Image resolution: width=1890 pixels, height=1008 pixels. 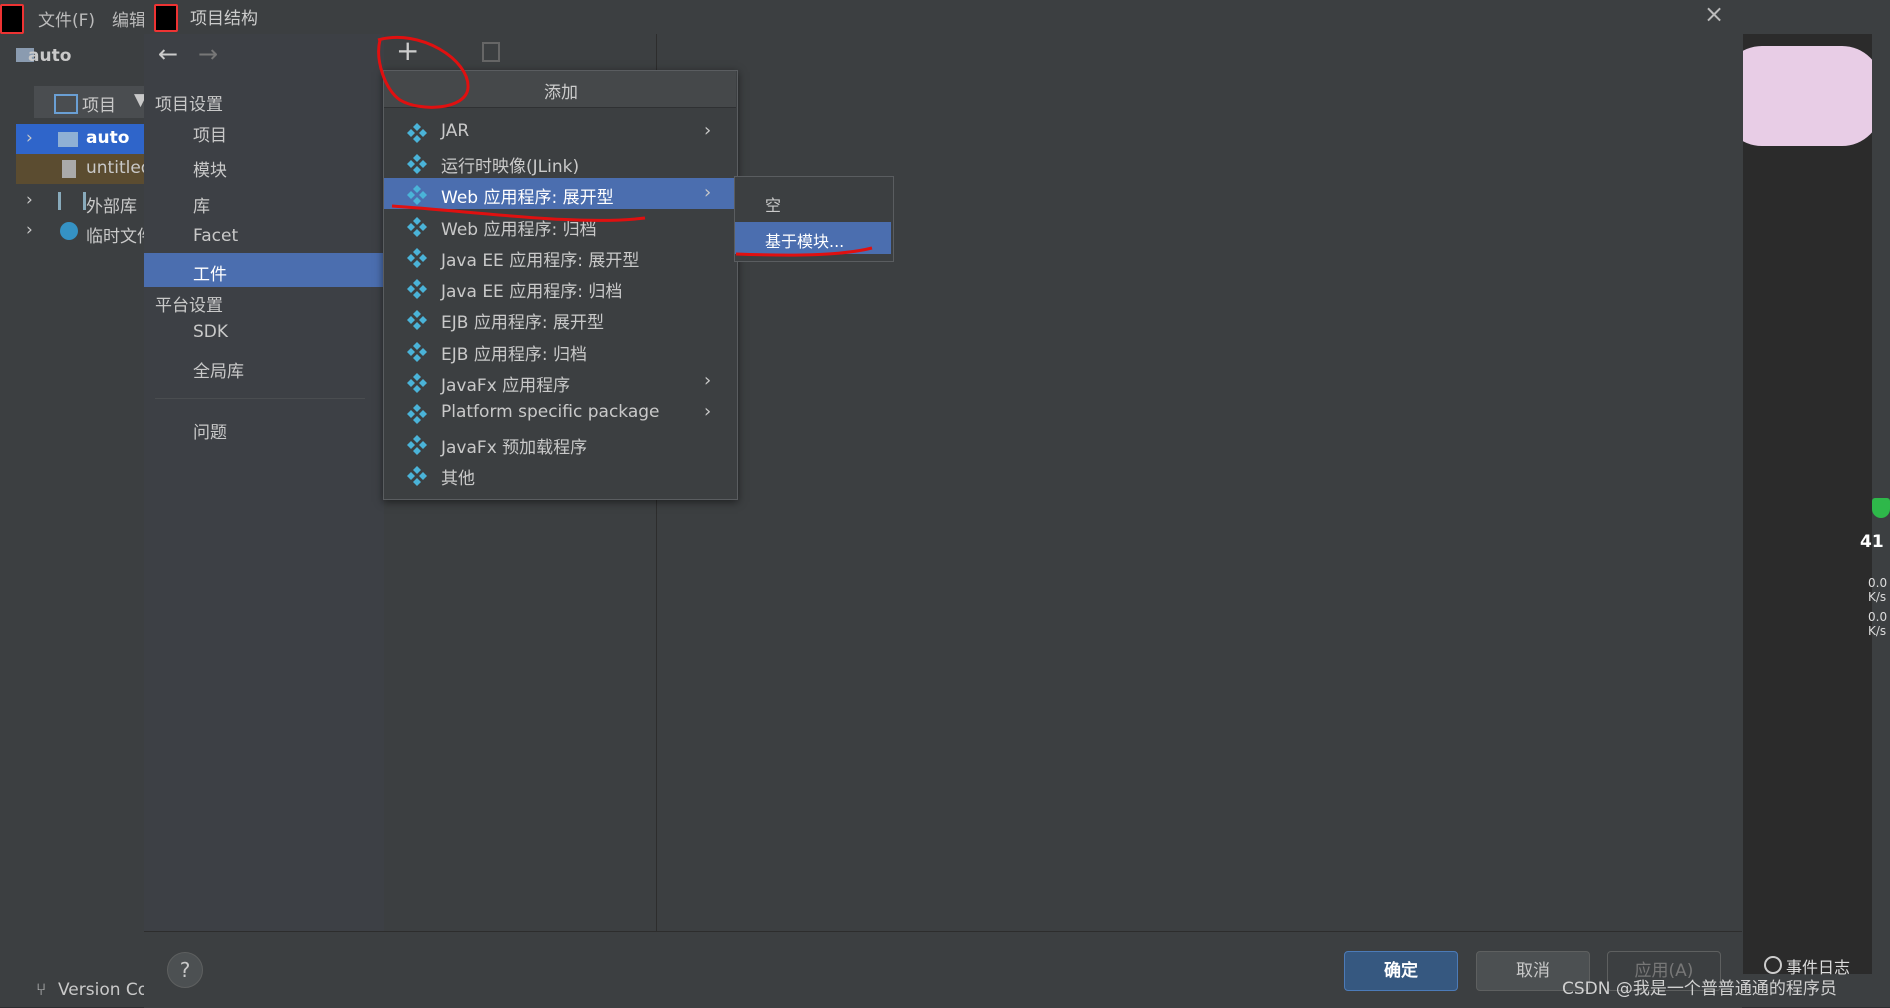 I want to click on watermark: CSDN @我是一个普普通通的程序员, so click(x=1699, y=989).